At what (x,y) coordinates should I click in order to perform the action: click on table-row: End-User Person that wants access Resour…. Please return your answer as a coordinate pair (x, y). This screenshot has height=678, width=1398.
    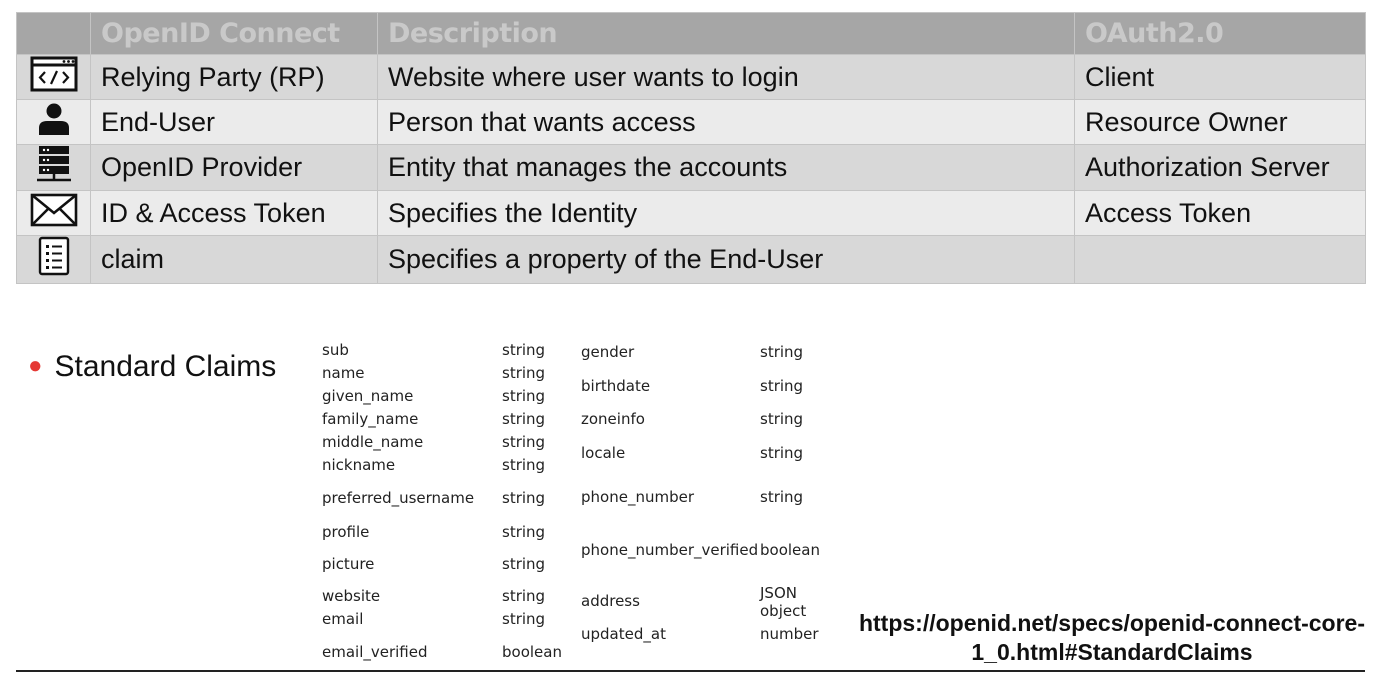
    Looking at the image, I should click on (691, 122).